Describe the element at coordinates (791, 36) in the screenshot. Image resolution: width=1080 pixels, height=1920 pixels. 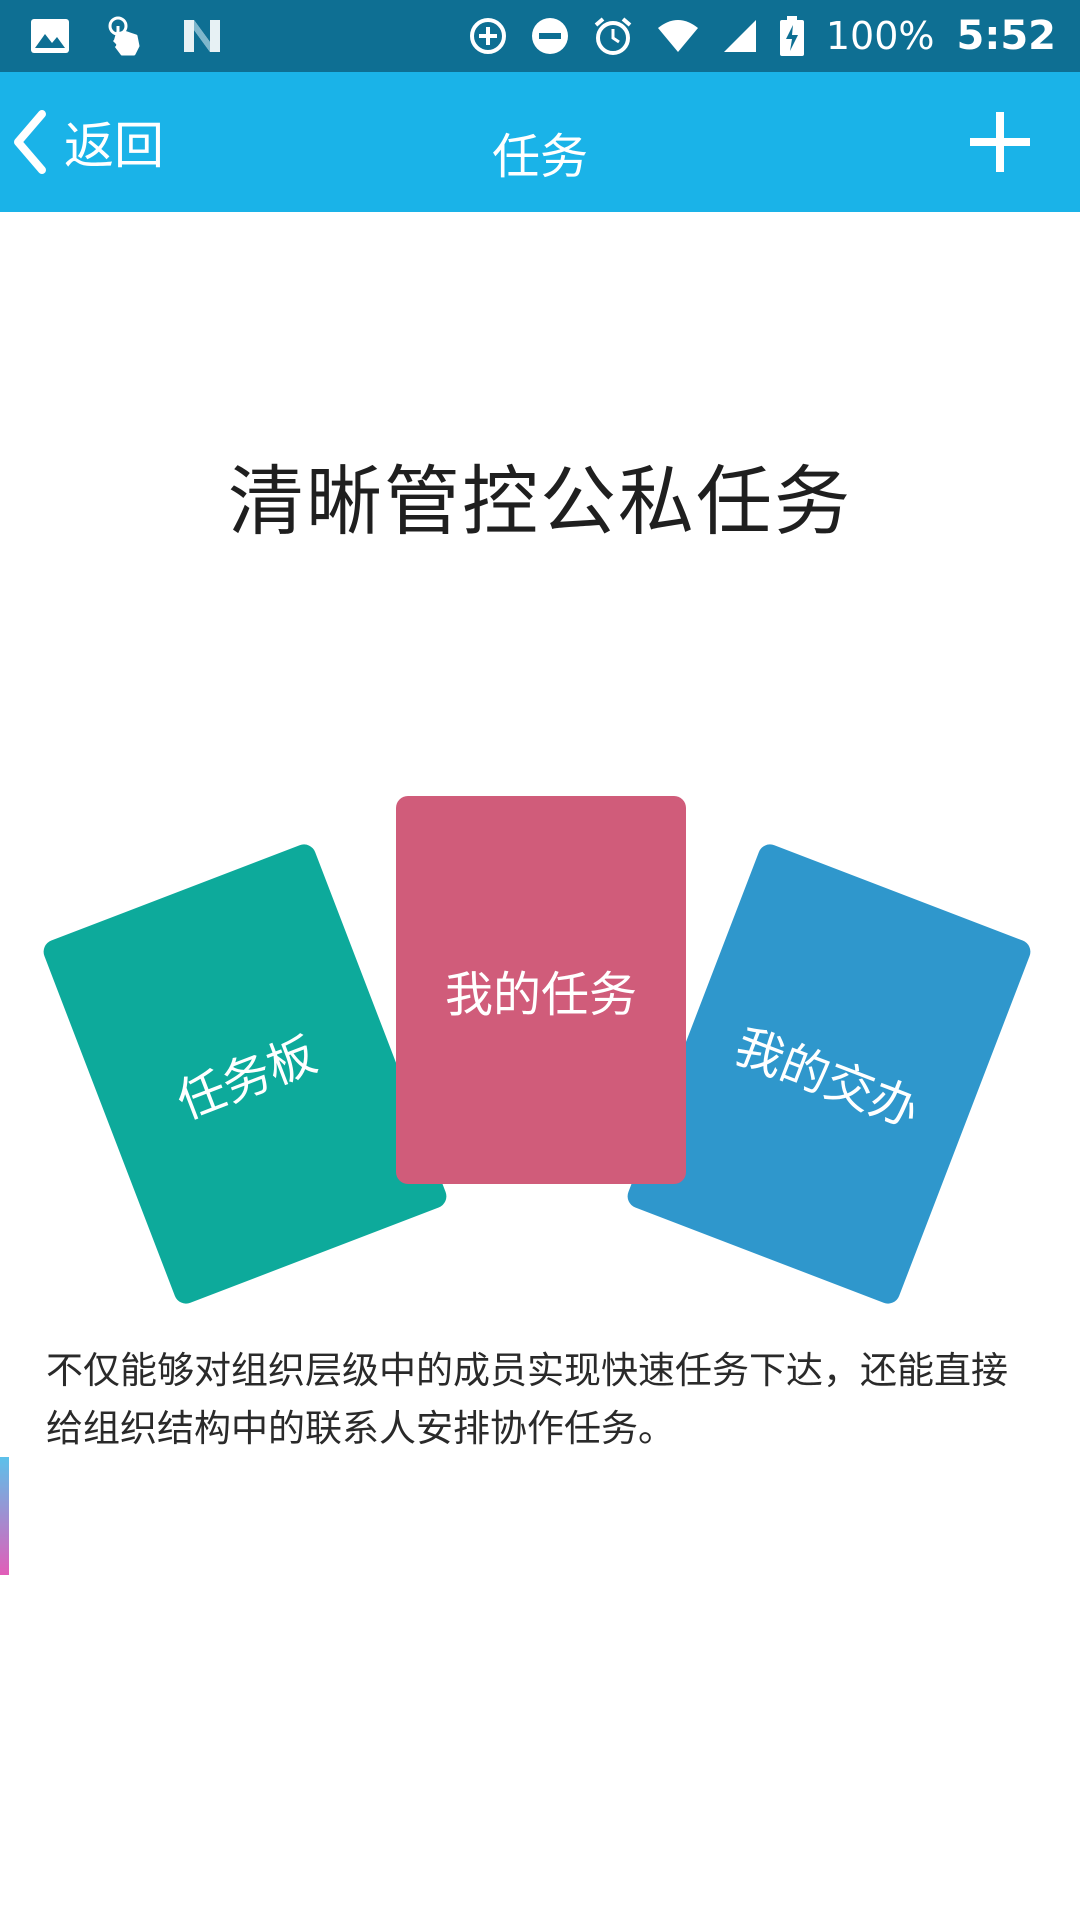
I see `battery-charging-icon` at that location.